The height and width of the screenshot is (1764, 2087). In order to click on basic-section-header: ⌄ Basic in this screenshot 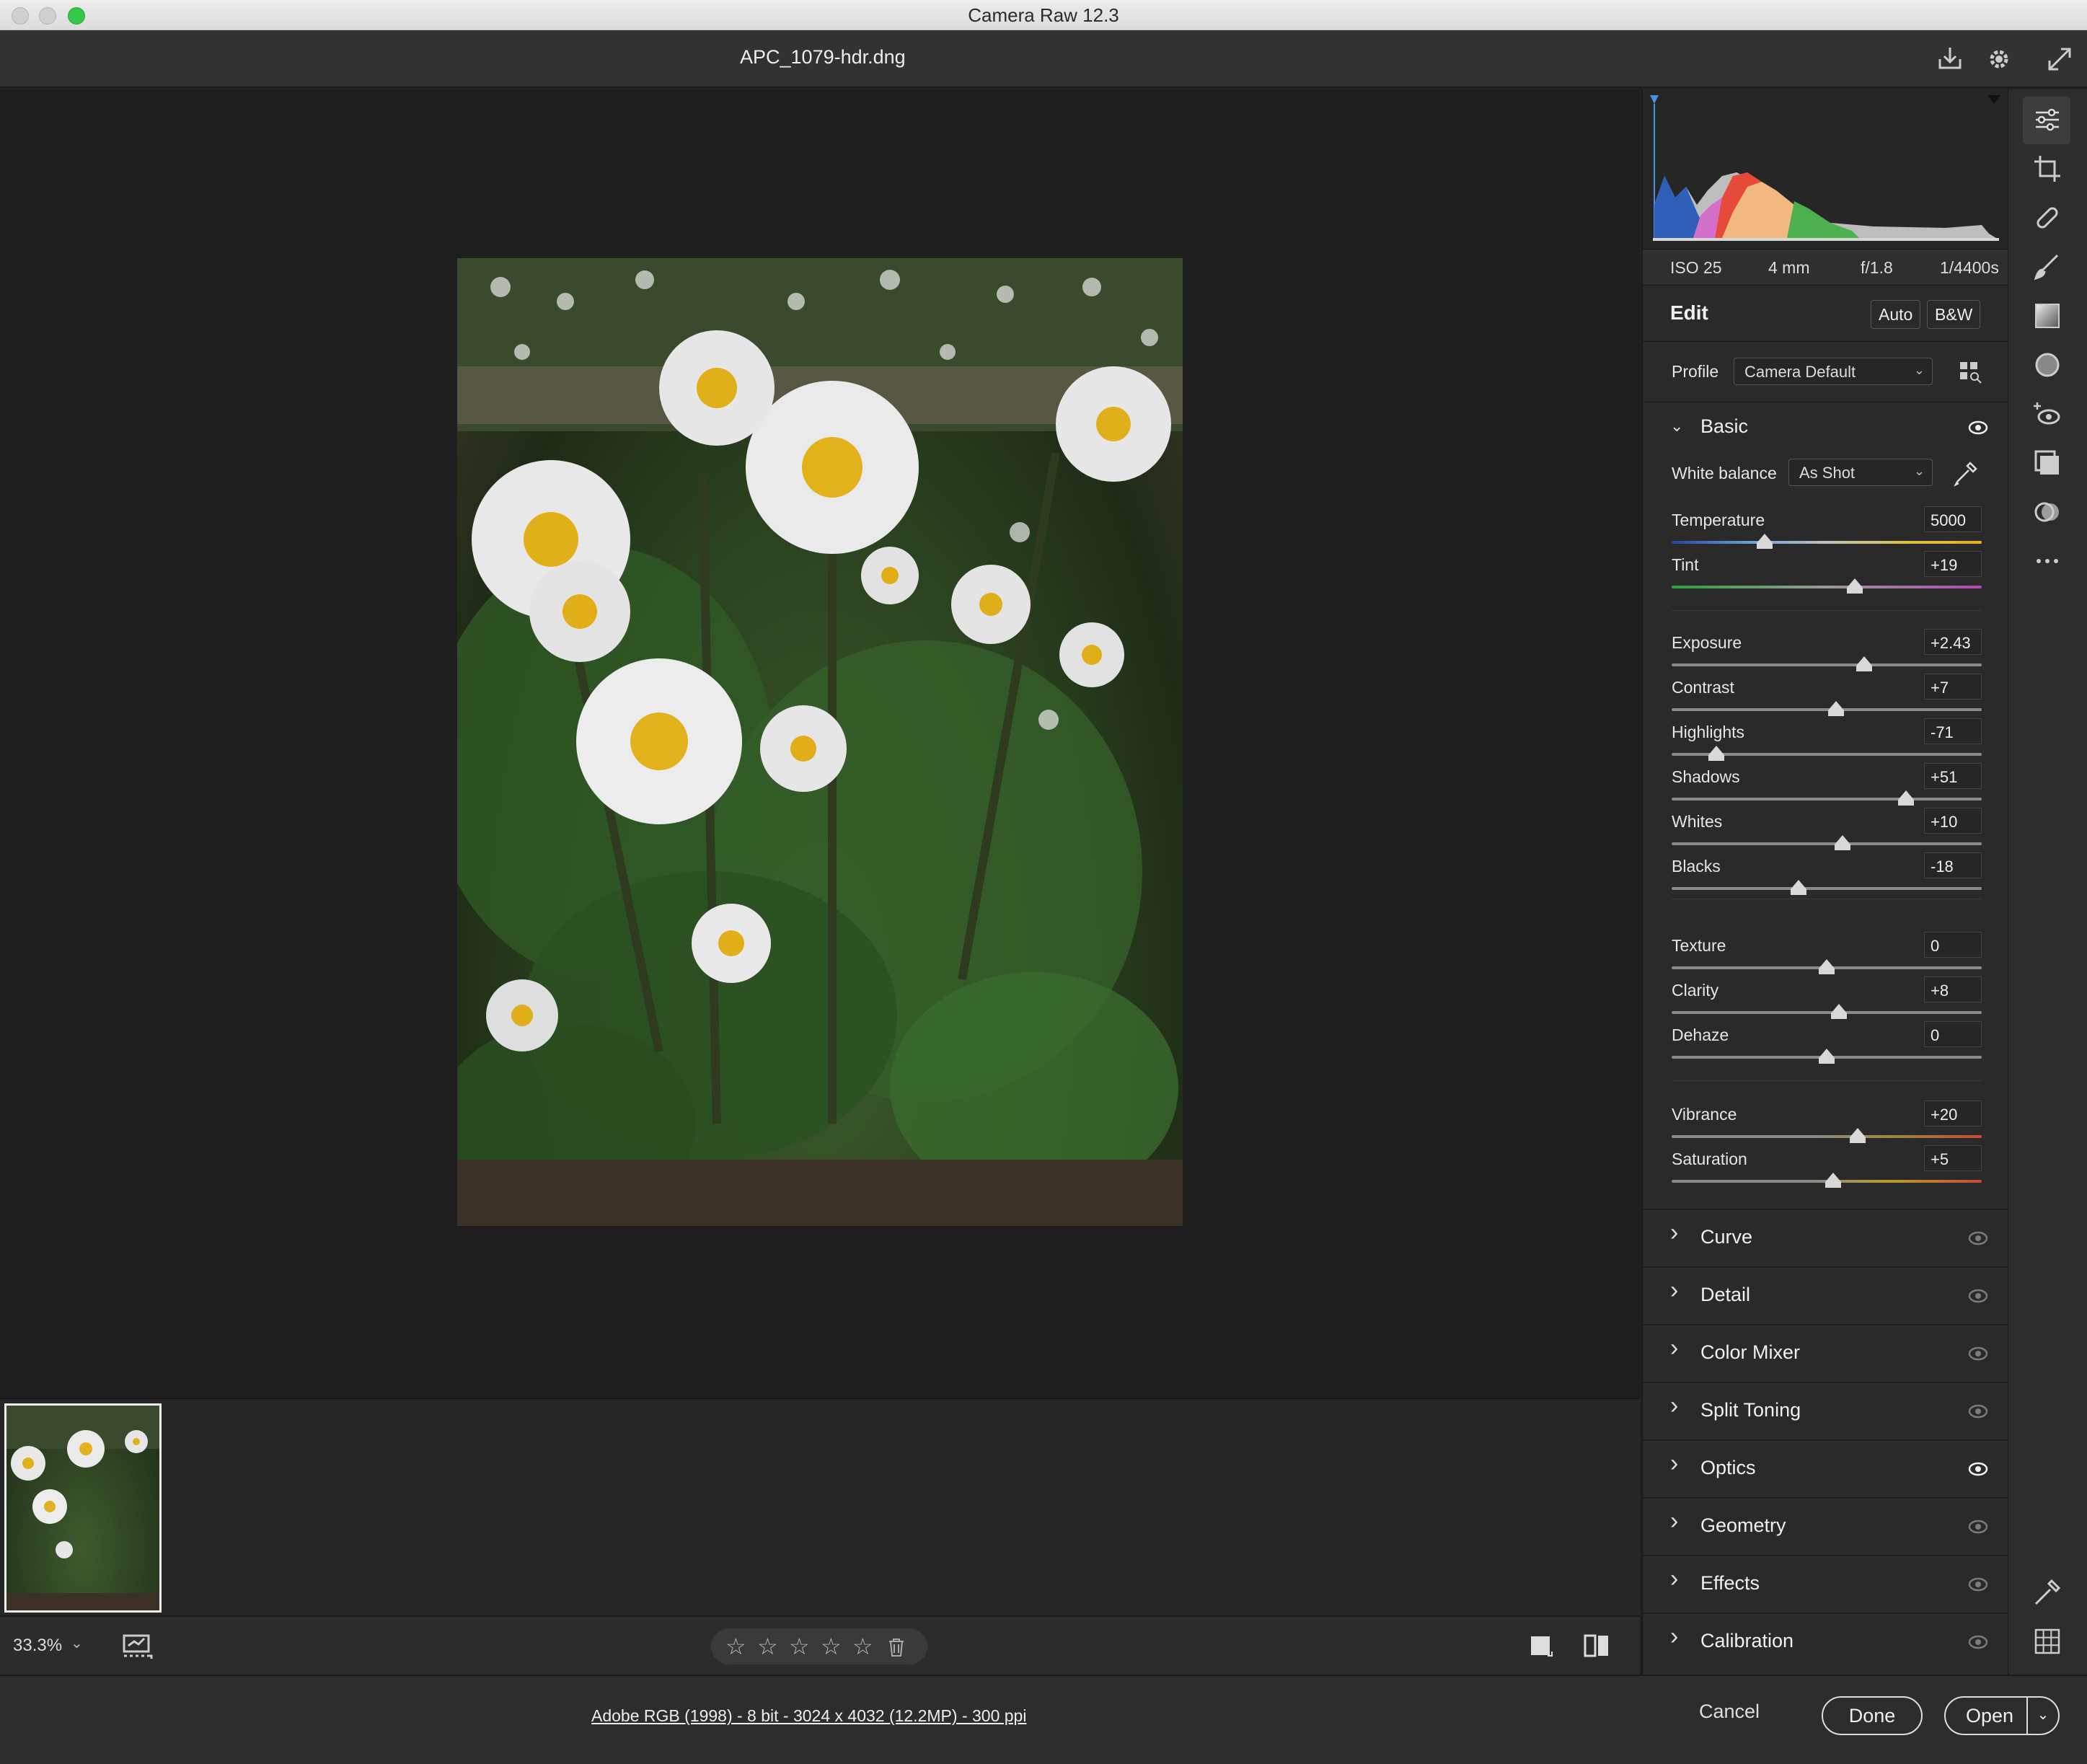, I will do `click(1826, 427)`.